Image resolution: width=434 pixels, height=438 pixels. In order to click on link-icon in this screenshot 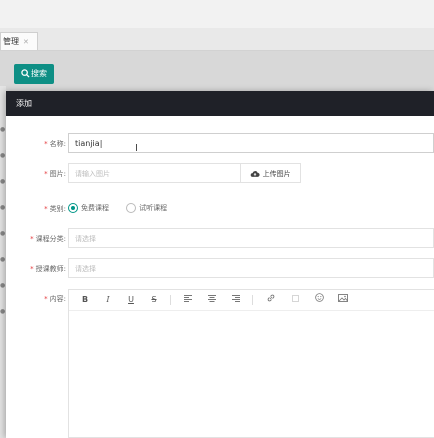, I will do `click(271, 300)`.